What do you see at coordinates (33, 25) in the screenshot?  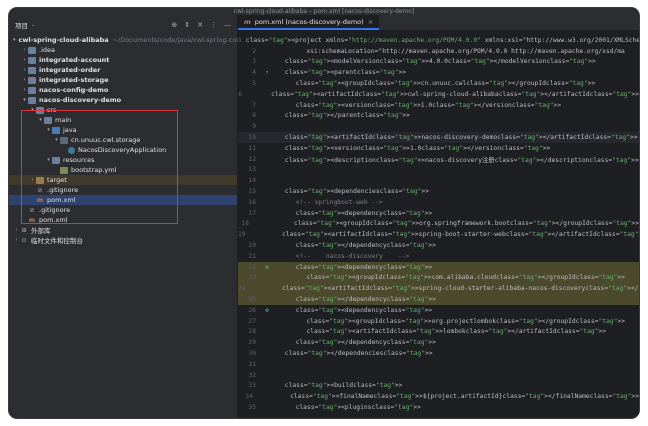 I see `chevron-down-icon: ⌄` at bounding box center [33, 25].